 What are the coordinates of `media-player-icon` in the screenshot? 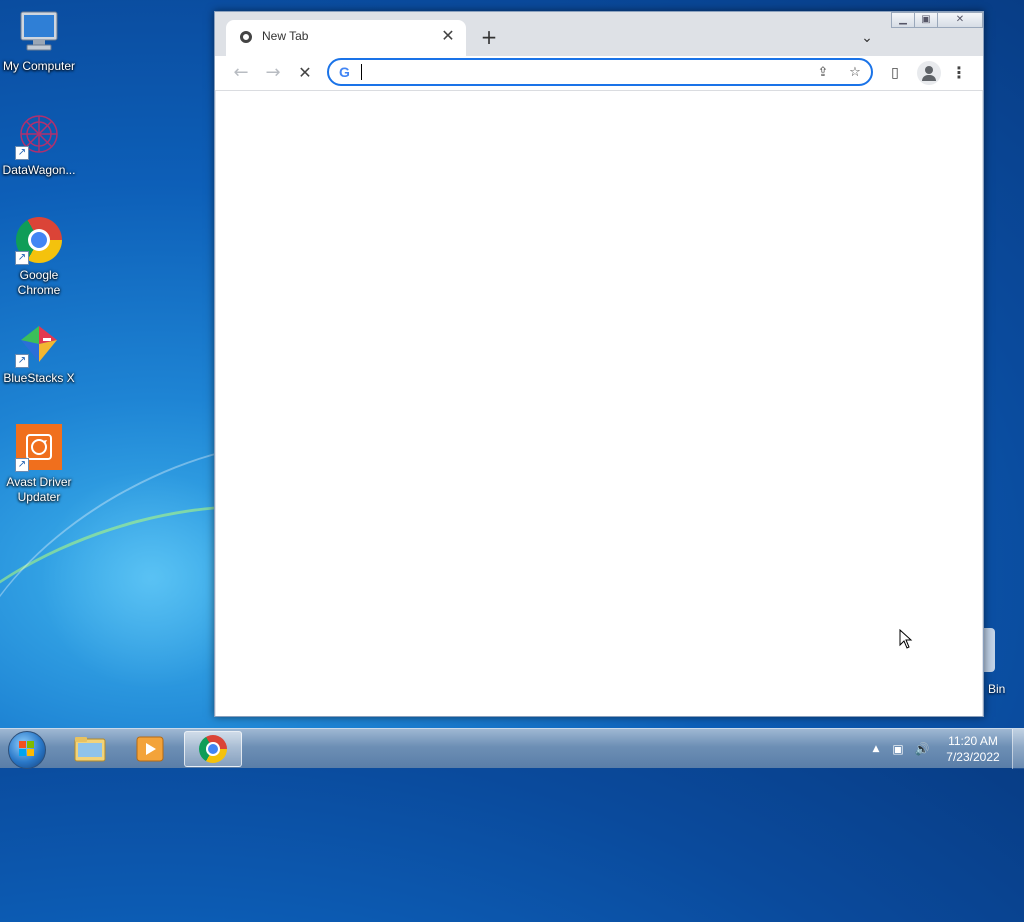 It's located at (150, 749).